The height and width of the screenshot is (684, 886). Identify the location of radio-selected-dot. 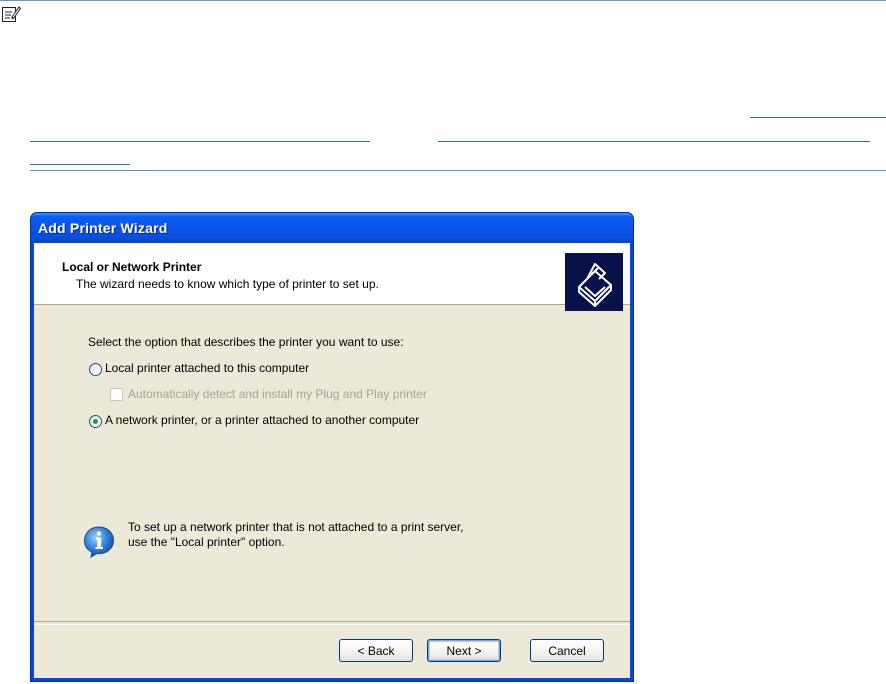
(95, 421).